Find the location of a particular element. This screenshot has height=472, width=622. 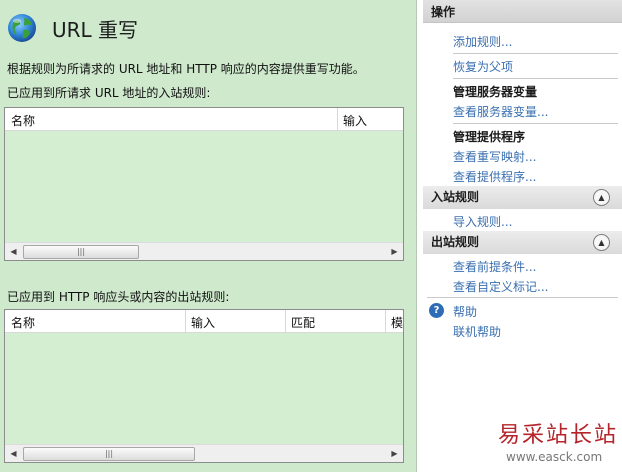

watermark-url: www.easck.com is located at coordinates (554, 457).